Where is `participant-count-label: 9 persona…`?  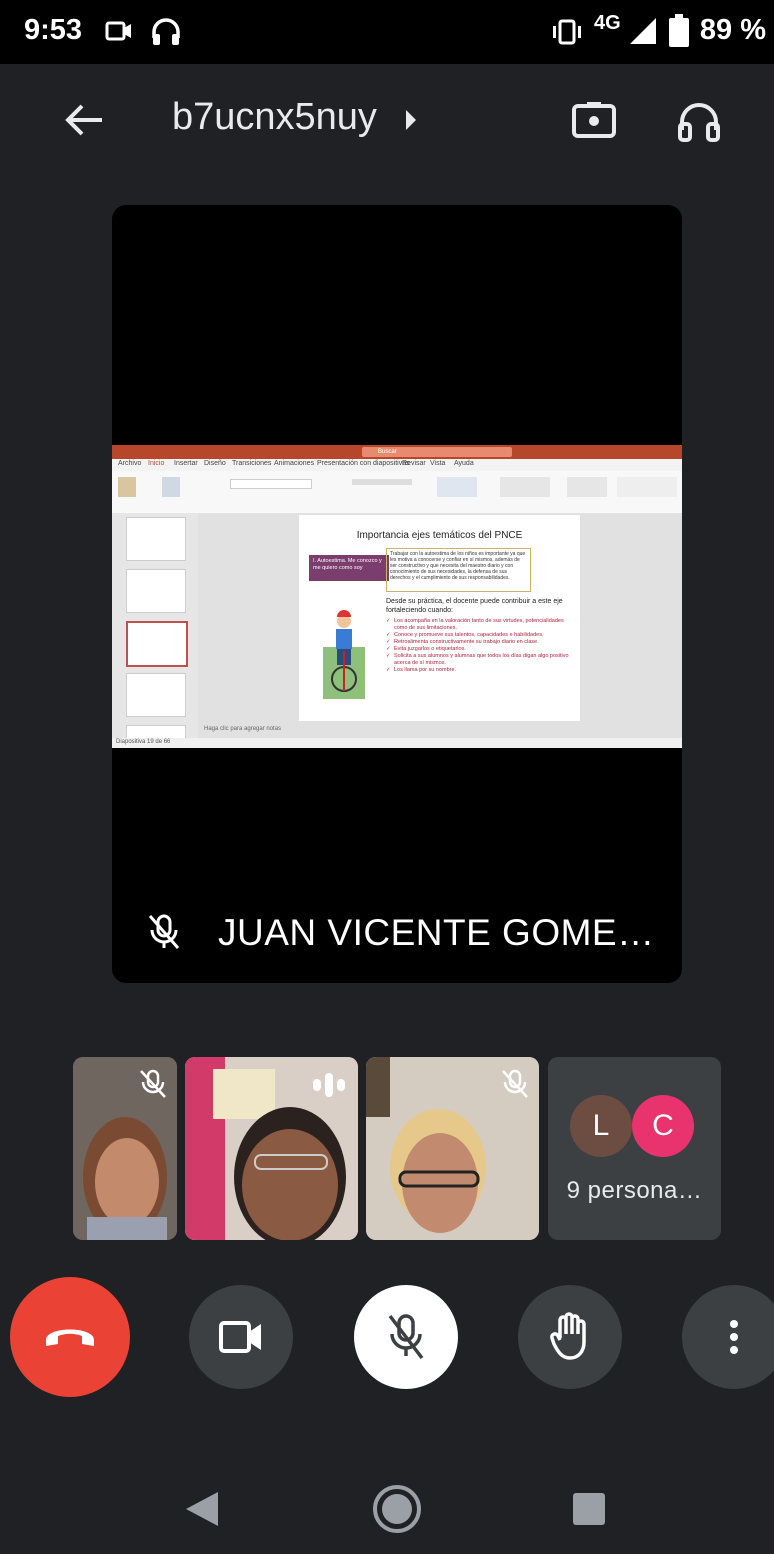 participant-count-label: 9 persona… is located at coordinates (634, 1190).